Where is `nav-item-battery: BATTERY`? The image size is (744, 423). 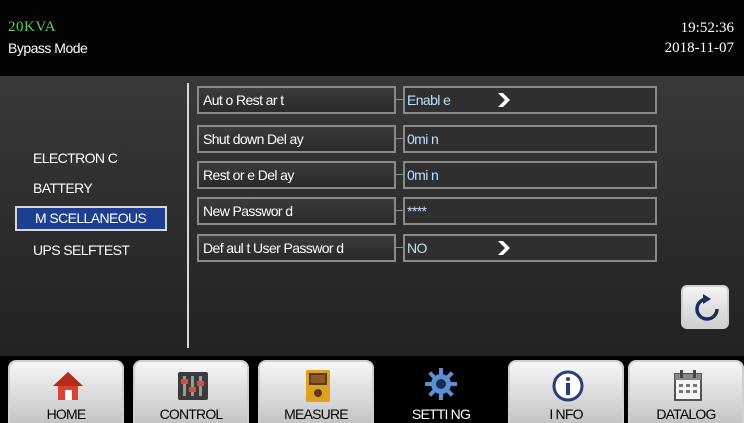 nav-item-battery: BATTERY is located at coordinates (91, 188).